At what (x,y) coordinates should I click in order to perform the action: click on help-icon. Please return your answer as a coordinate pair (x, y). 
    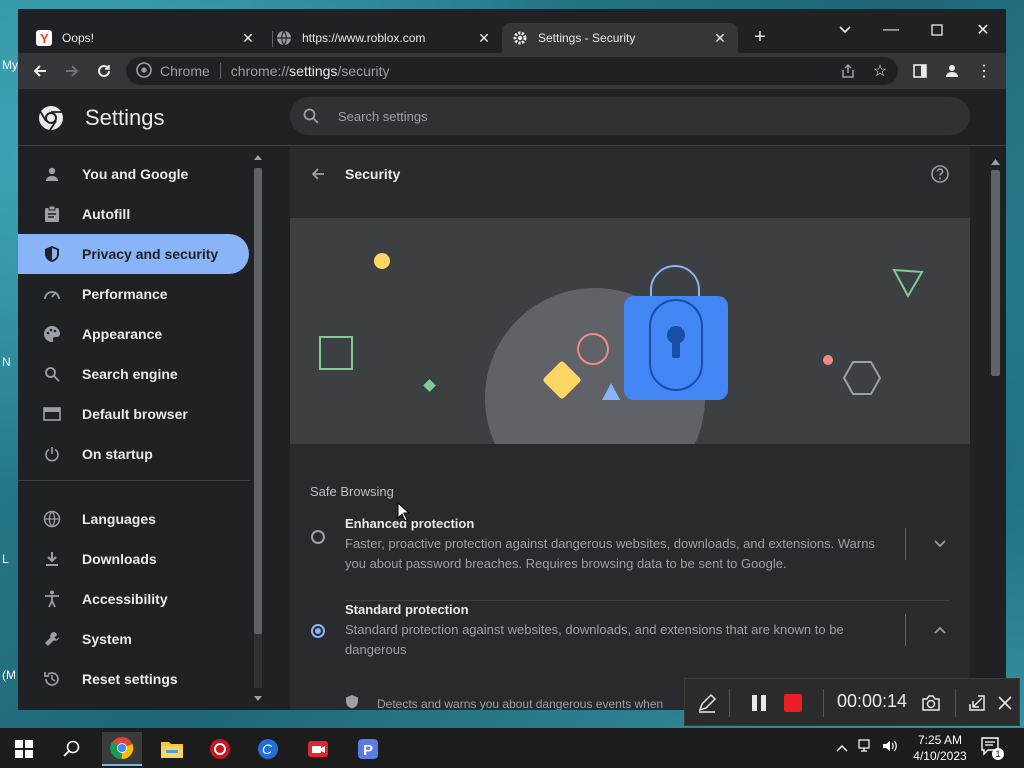
    Looking at the image, I should click on (940, 176).